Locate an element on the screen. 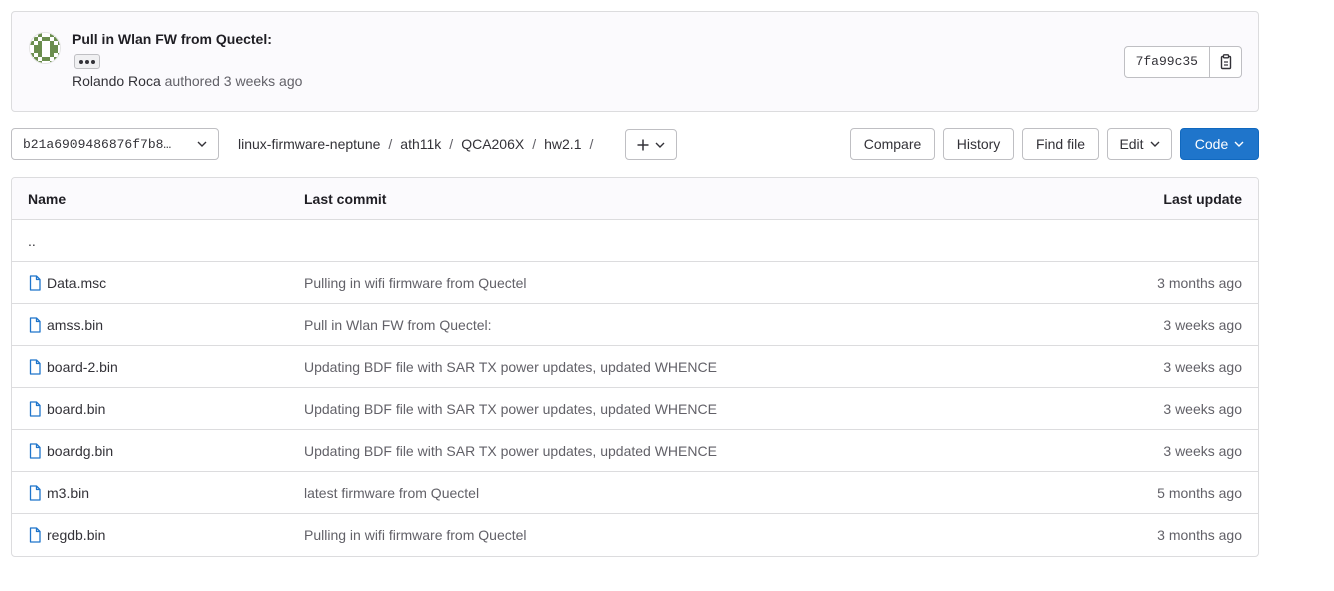  commit-time: 3 weeks ago is located at coordinates (263, 81).